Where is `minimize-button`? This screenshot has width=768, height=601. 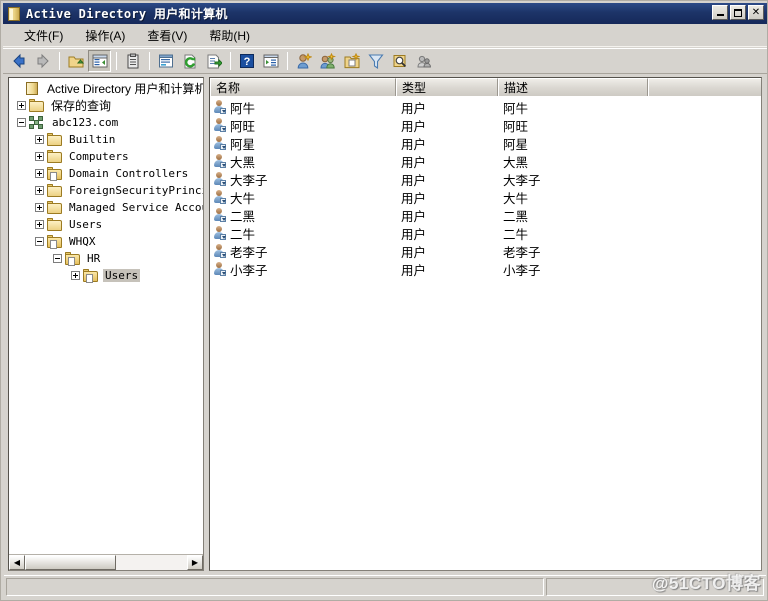 minimize-button is located at coordinates (720, 12).